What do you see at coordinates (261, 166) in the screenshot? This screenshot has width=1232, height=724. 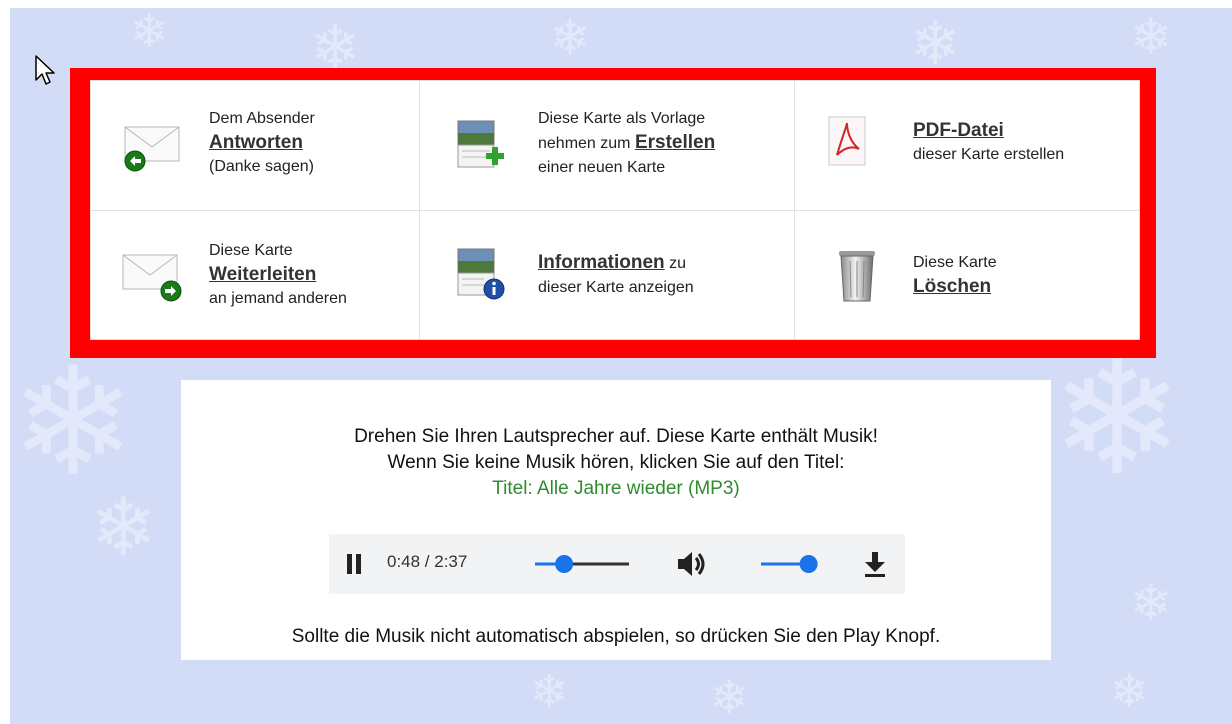 I see `reply-post-text: (Danke sagen)` at bounding box center [261, 166].